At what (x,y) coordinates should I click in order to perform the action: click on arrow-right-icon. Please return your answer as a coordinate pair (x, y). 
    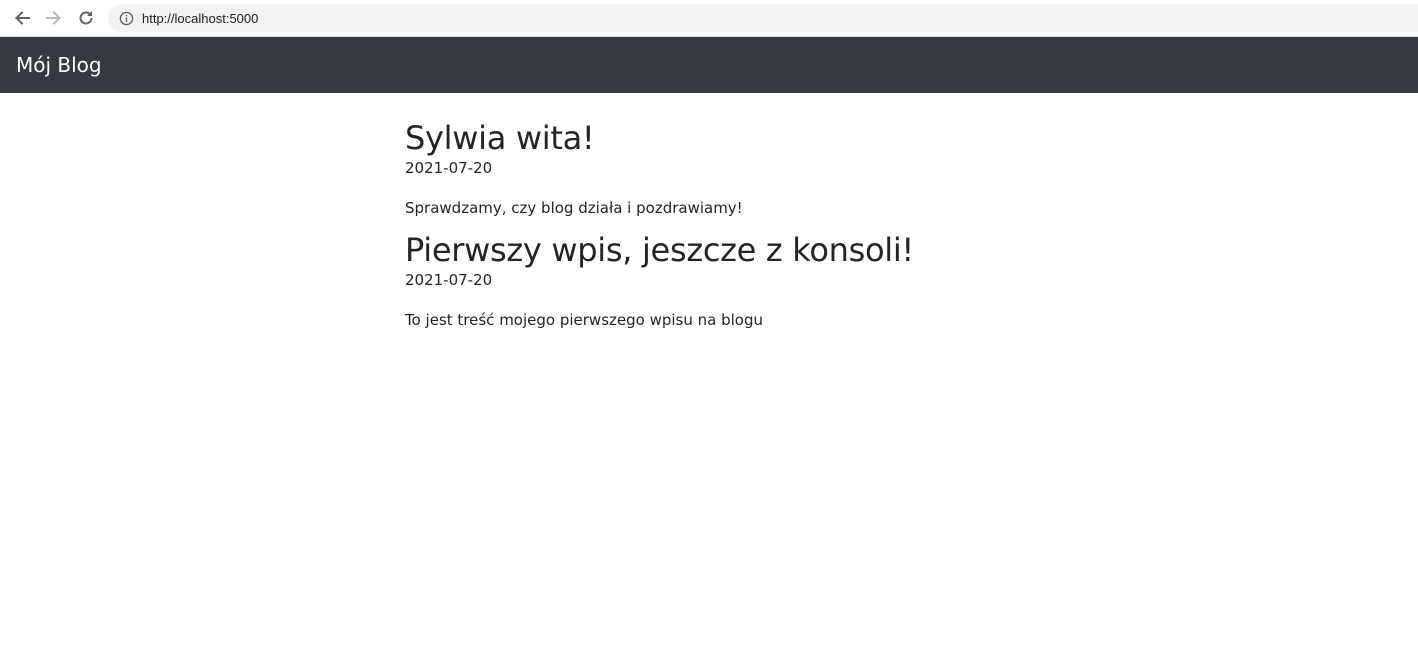
    Looking at the image, I should click on (54, 18).